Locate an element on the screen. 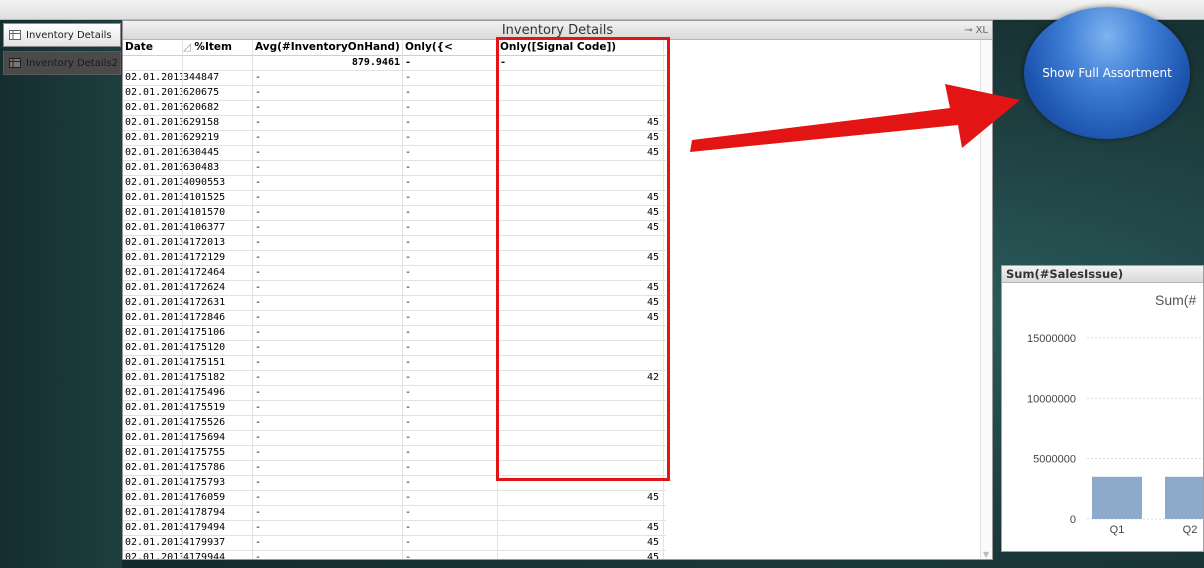 The image size is (1204, 568). cell-item: 4106377 is located at coordinates (218, 228).